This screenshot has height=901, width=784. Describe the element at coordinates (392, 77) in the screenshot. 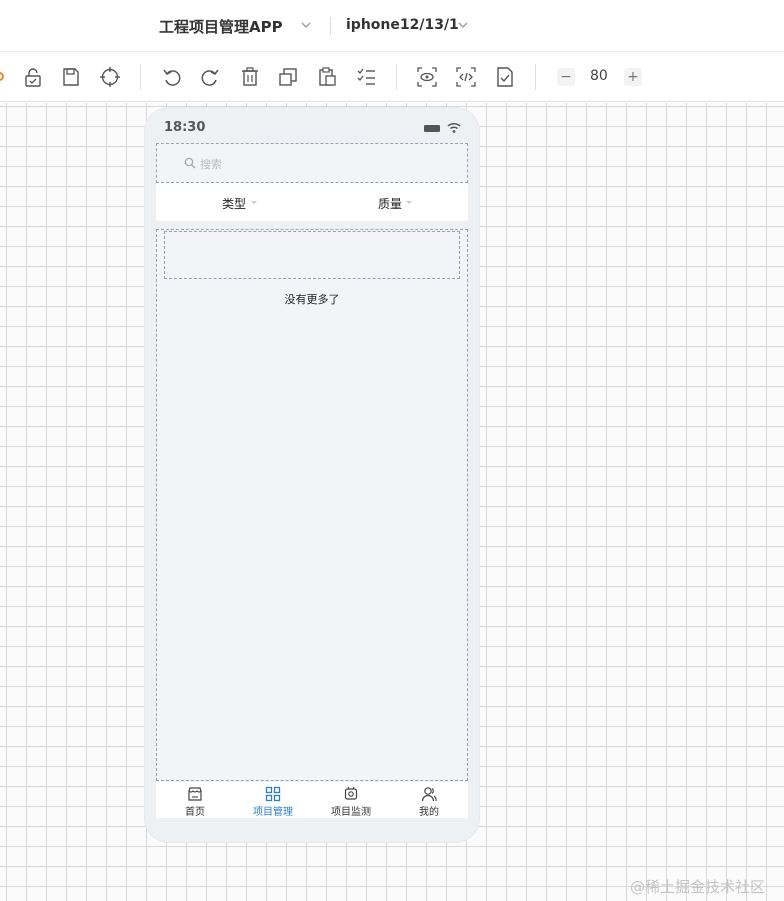

I see `editor-toolbar: − 80 +` at that location.